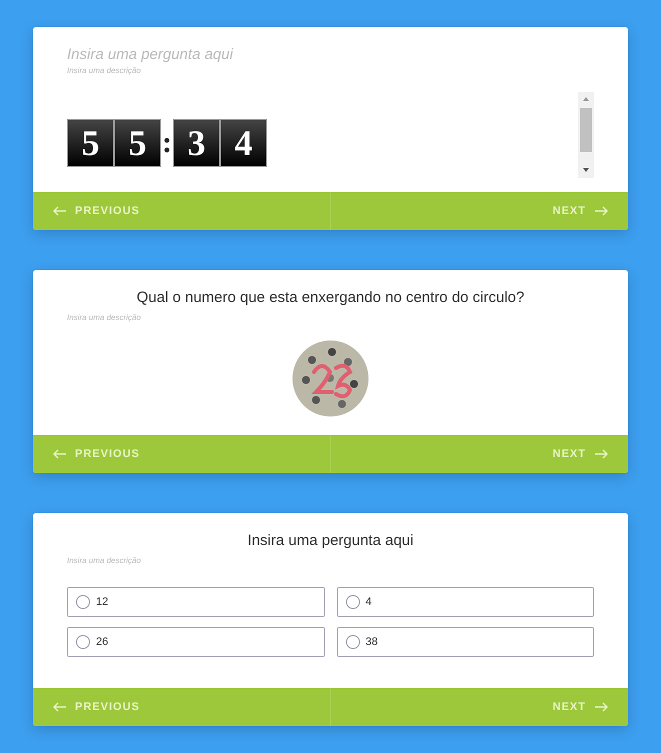 The width and height of the screenshot is (661, 753). What do you see at coordinates (243, 143) in the screenshot?
I see `timer-digit: 4` at bounding box center [243, 143].